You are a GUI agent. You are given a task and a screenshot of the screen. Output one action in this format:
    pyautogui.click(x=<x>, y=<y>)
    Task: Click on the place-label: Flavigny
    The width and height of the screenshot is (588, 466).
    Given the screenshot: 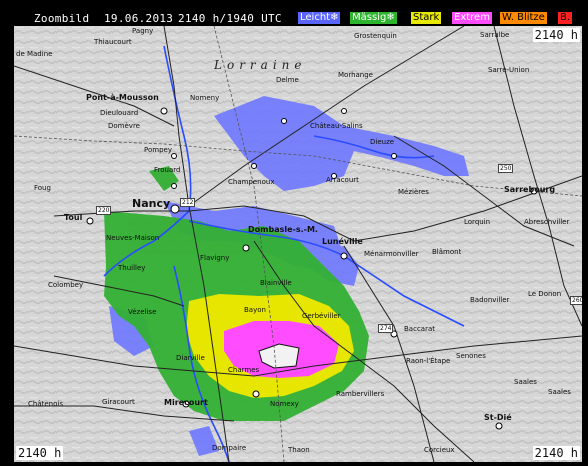 What is the action you would take?
    pyautogui.click(x=215, y=258)
    